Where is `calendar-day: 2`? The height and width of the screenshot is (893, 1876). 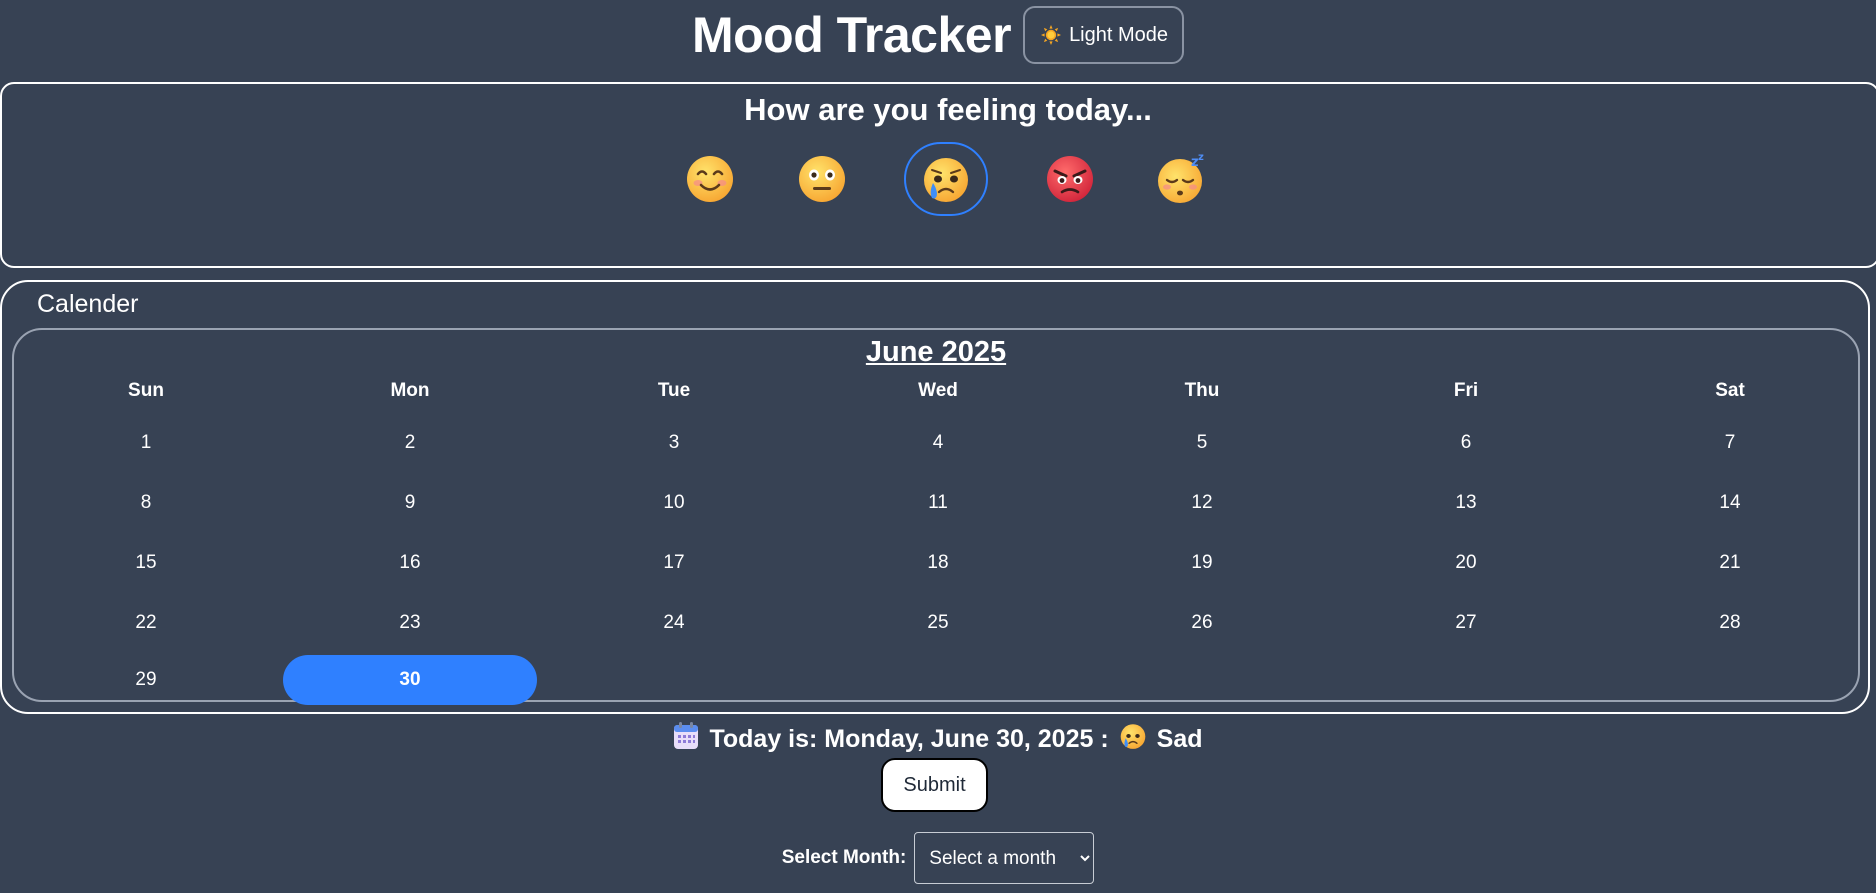 calendar-day: 2 is located at coordinates (410, 443).